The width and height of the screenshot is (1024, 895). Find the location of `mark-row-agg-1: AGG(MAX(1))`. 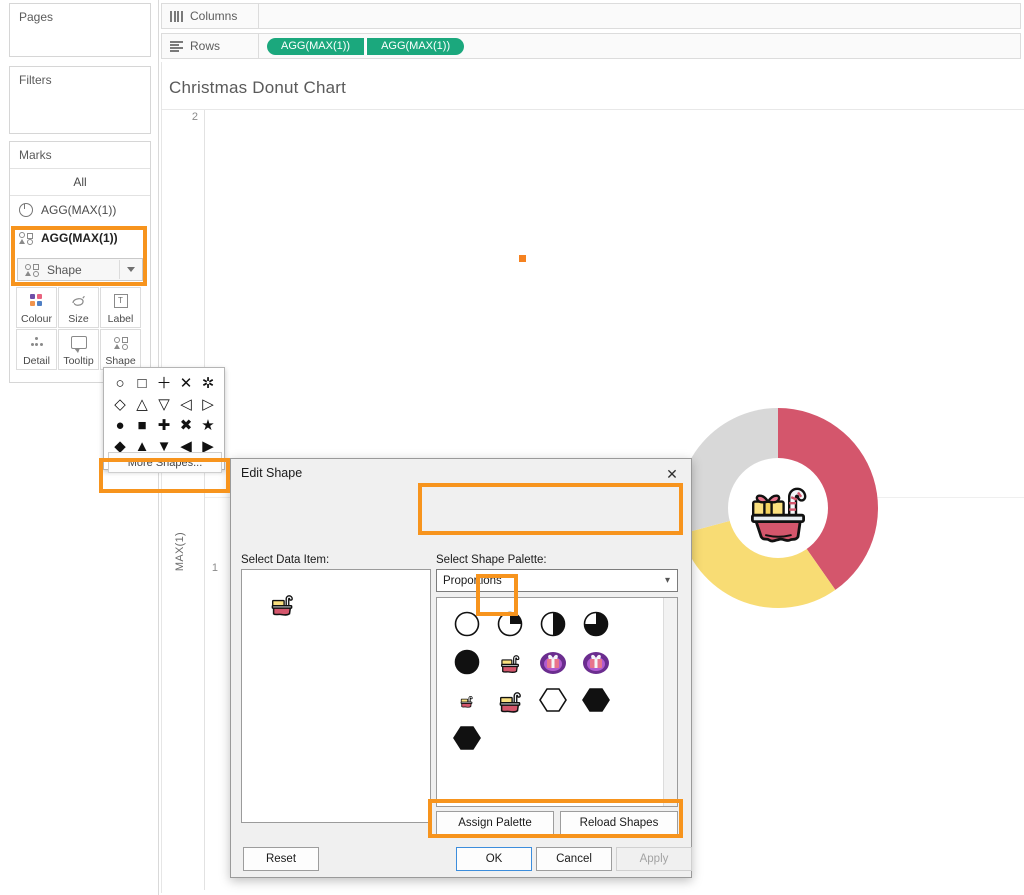

mark-row-agg-1: AGG(MAX(1)) is located at coordinates (80, 210).